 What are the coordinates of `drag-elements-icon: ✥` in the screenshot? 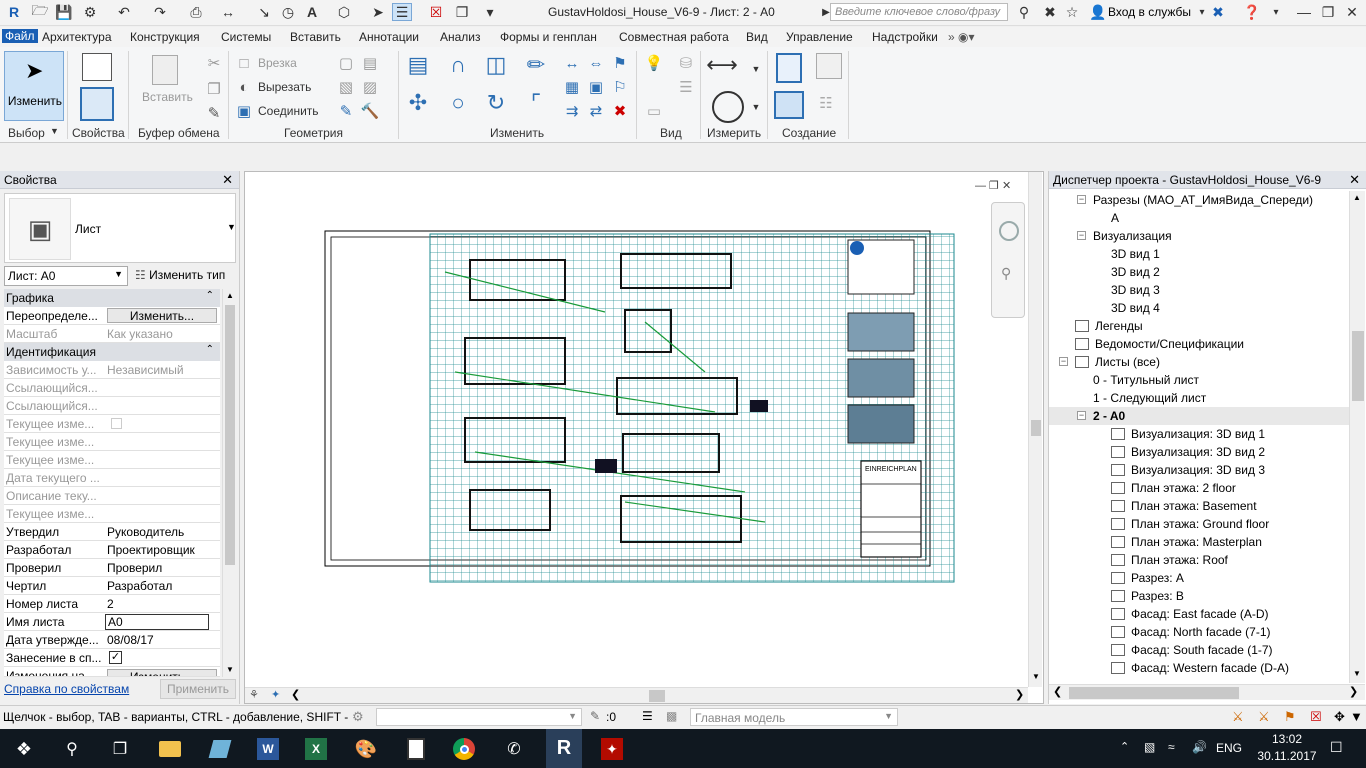 It's located at (1339, 717).